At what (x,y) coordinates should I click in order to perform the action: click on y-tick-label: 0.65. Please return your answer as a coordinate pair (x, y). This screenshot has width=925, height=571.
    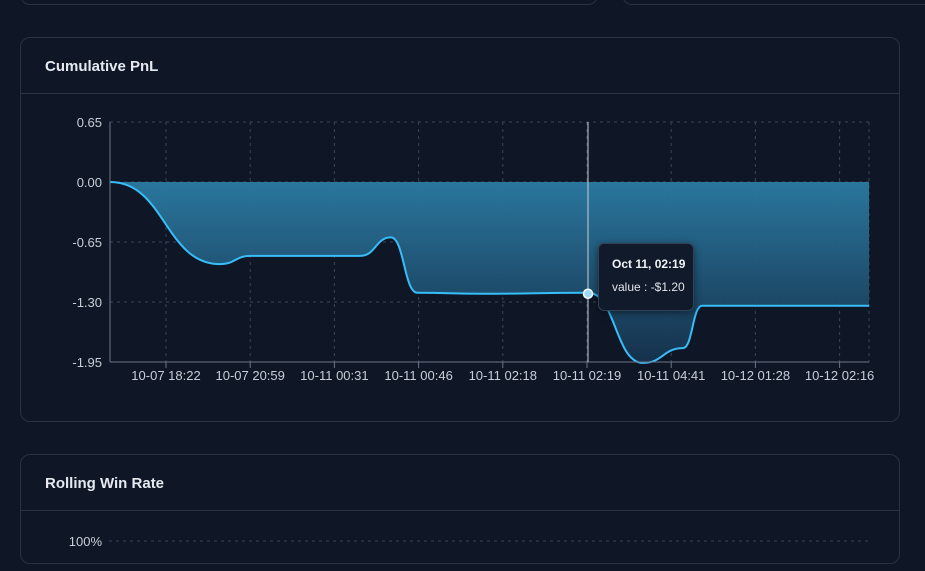
    Looking at the image, I should click on (89, 122).